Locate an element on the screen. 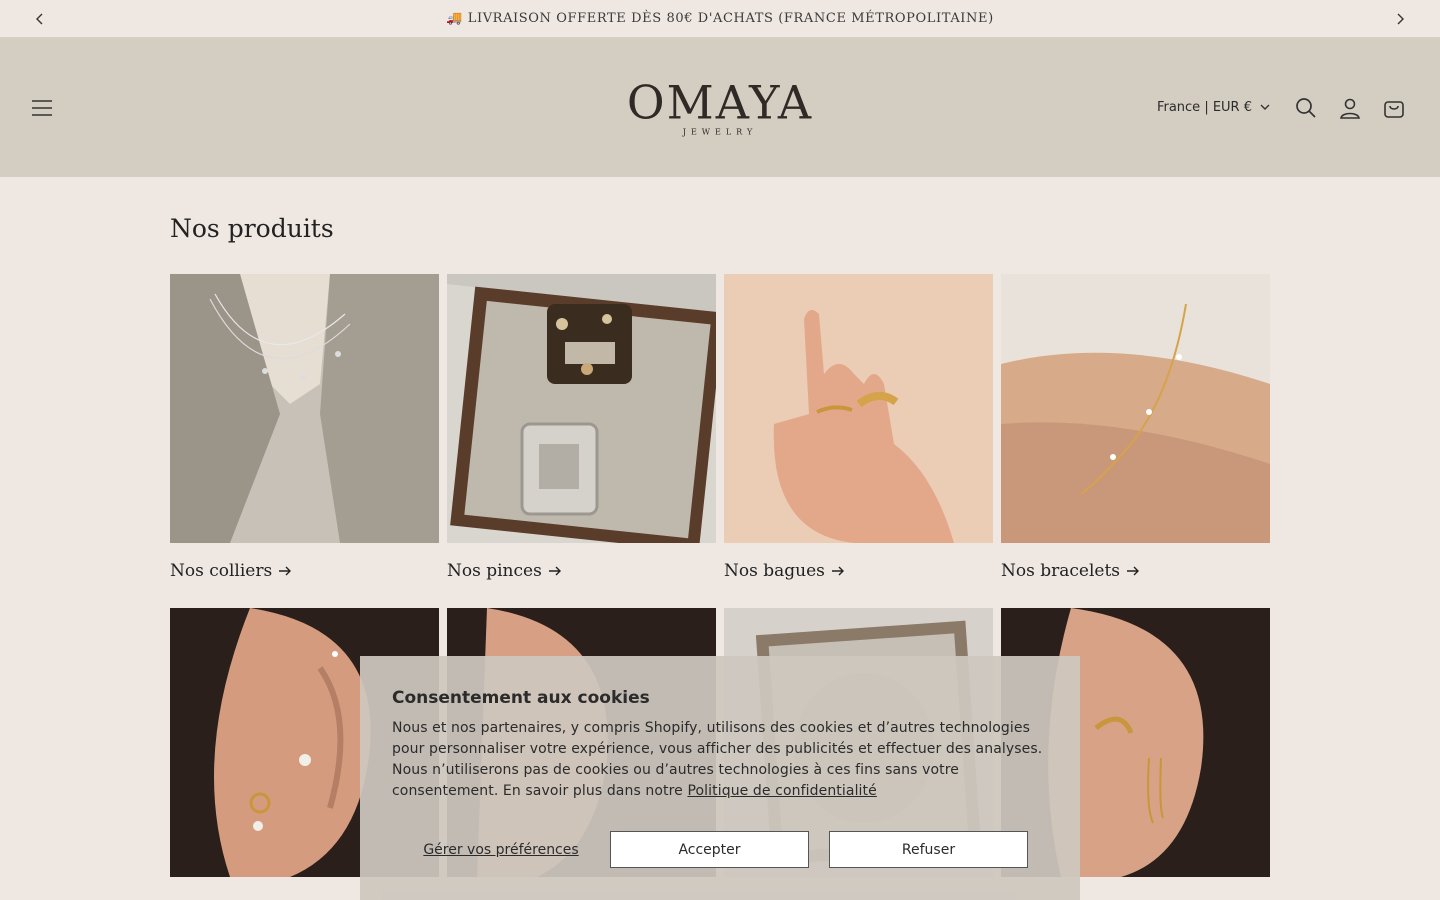 This screenshot has height=900, width=1440. accept-button: Accepter is located at coordinates (709, 849).